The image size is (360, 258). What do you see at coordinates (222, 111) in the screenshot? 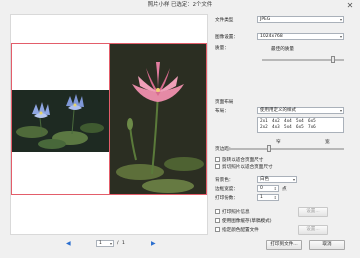
I see `layout-label: 布局：` at bounding box center [222, 111].